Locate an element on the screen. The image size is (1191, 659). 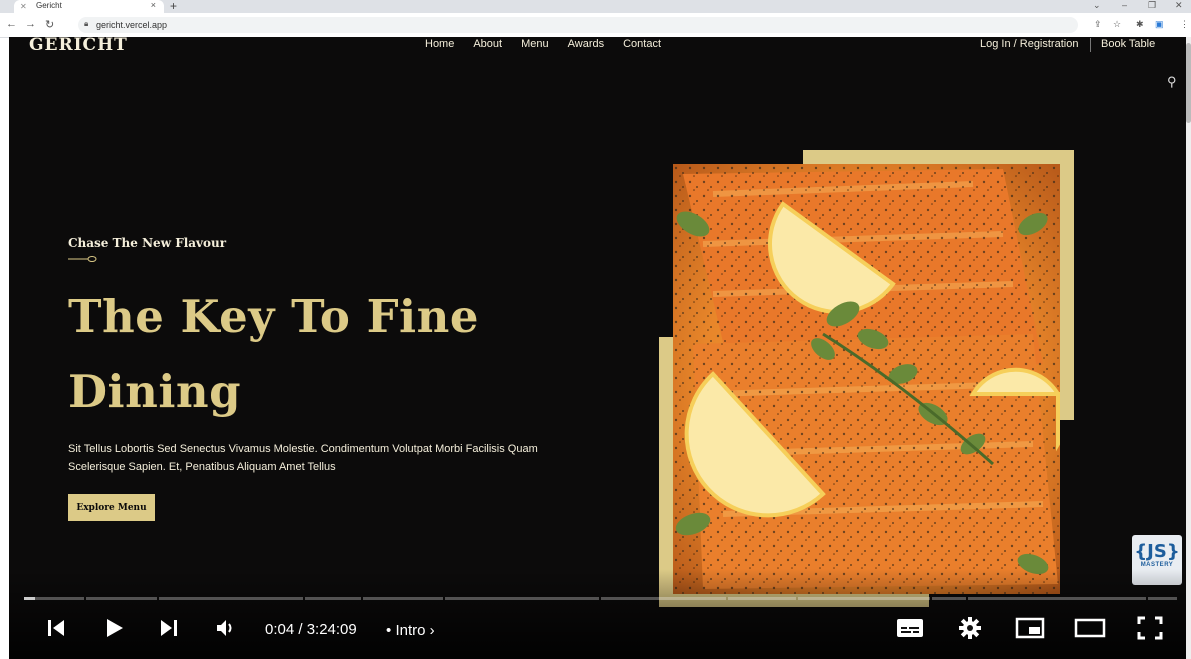
spoon-divider-icon is located at coordinates (82, 259).